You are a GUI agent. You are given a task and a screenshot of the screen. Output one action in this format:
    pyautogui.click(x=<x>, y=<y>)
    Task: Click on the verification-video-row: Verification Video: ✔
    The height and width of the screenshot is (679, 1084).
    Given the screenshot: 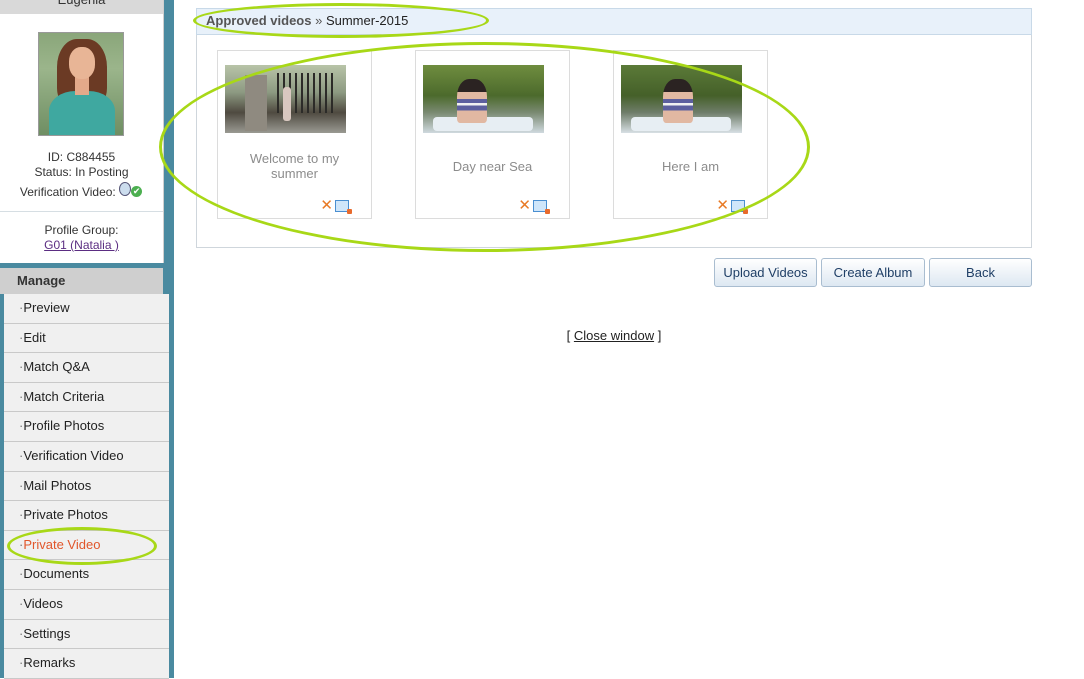 What is the action you would take?
    pyautogui.click(x=81, y=190)
    